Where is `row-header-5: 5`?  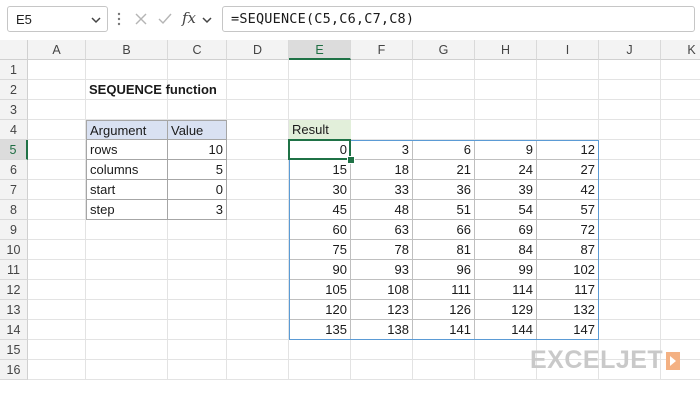
row-header-5: 5 is located at coordinates (14, 150).